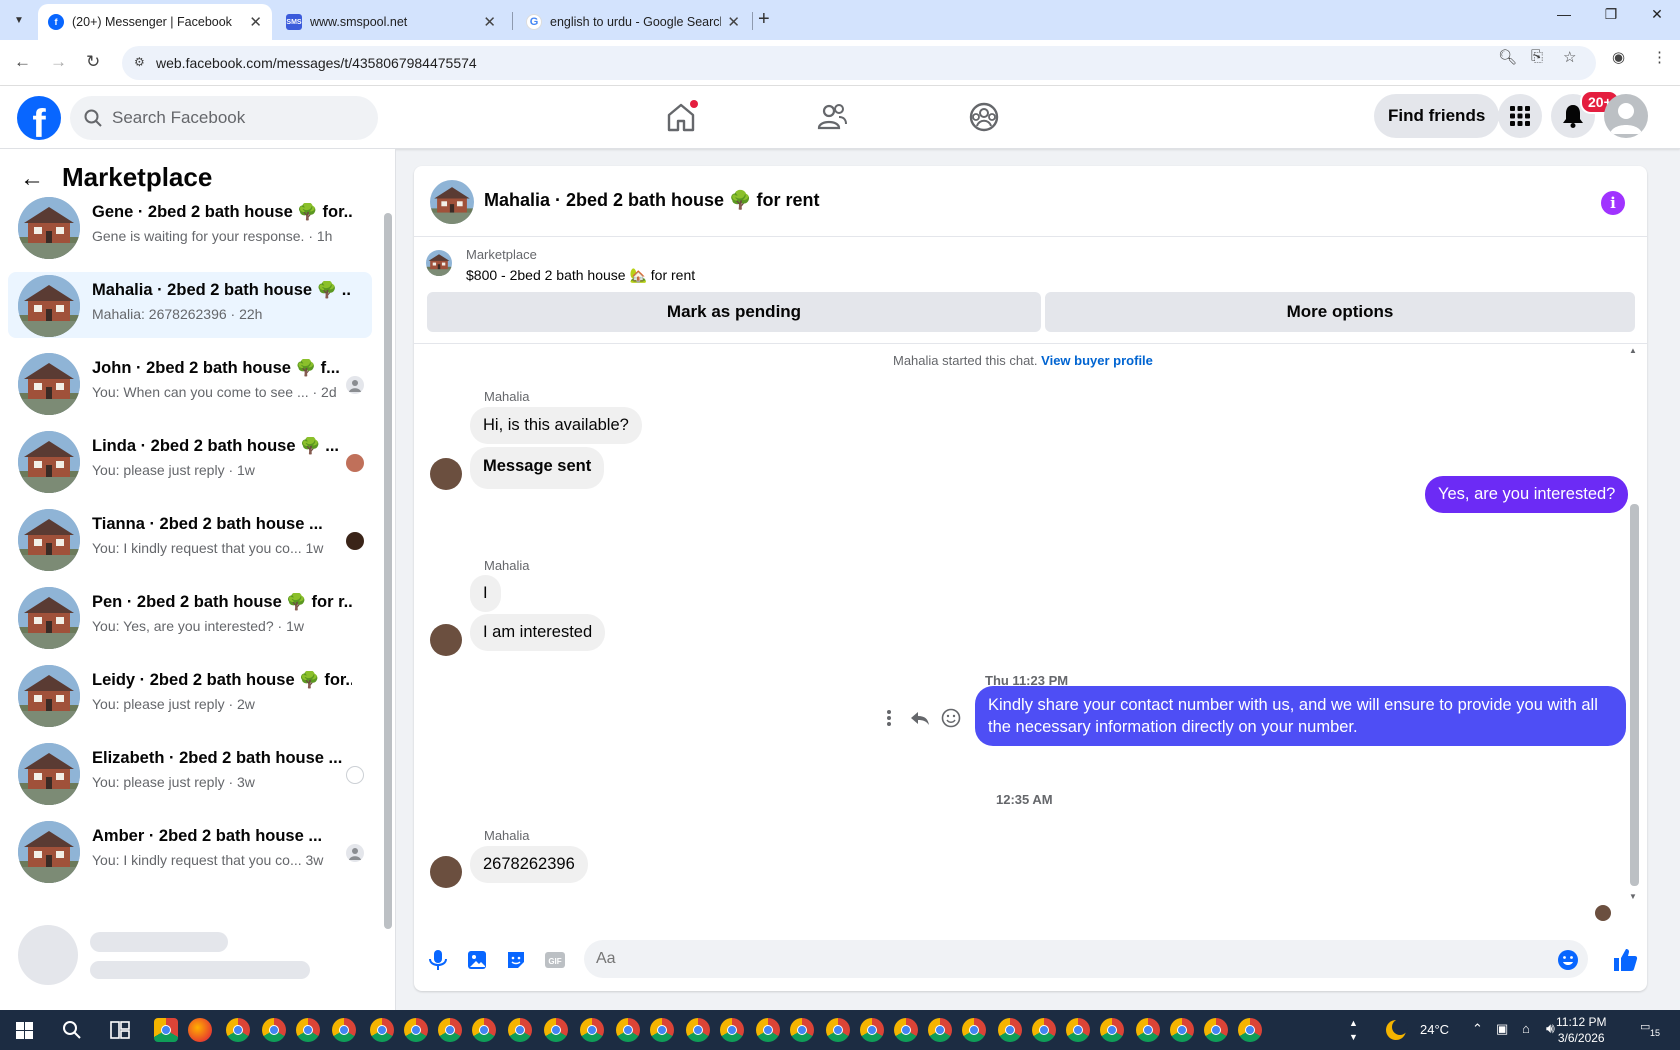 The height and width of the screenshot is (1050, 1680). What do you see at coordinates (764, 19) in the screenshot?
I see `new-tab-button: +` at bounding box center [764, 19].